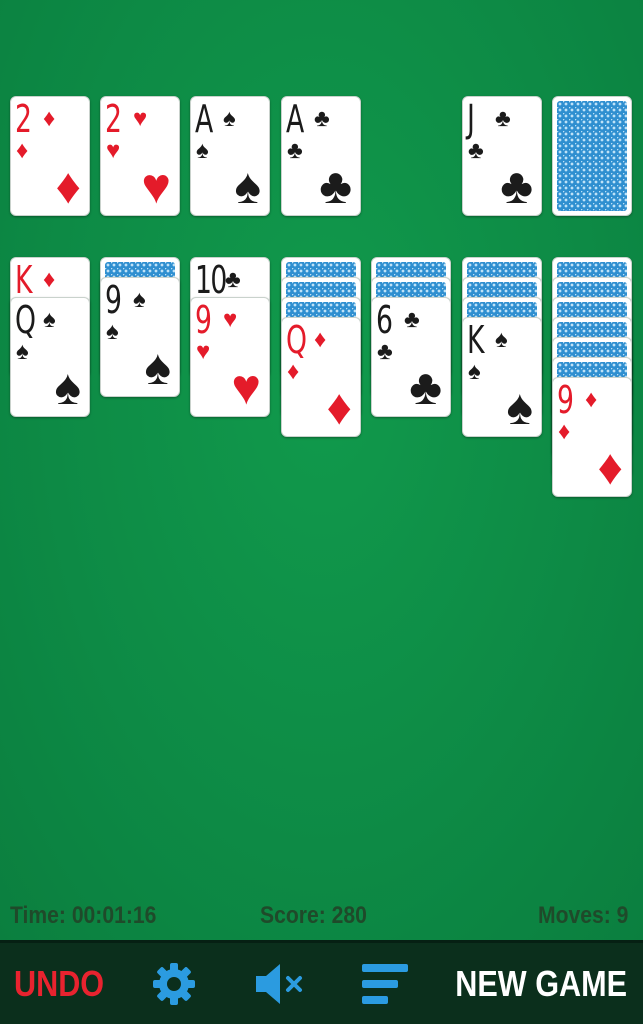 The height and width of the screenshot is (1024, 643). Describe the element at coordinates (411, 357) in the screenshot. I see `tableau-5-card: 6 ♣ ♣ ♣` at that location.